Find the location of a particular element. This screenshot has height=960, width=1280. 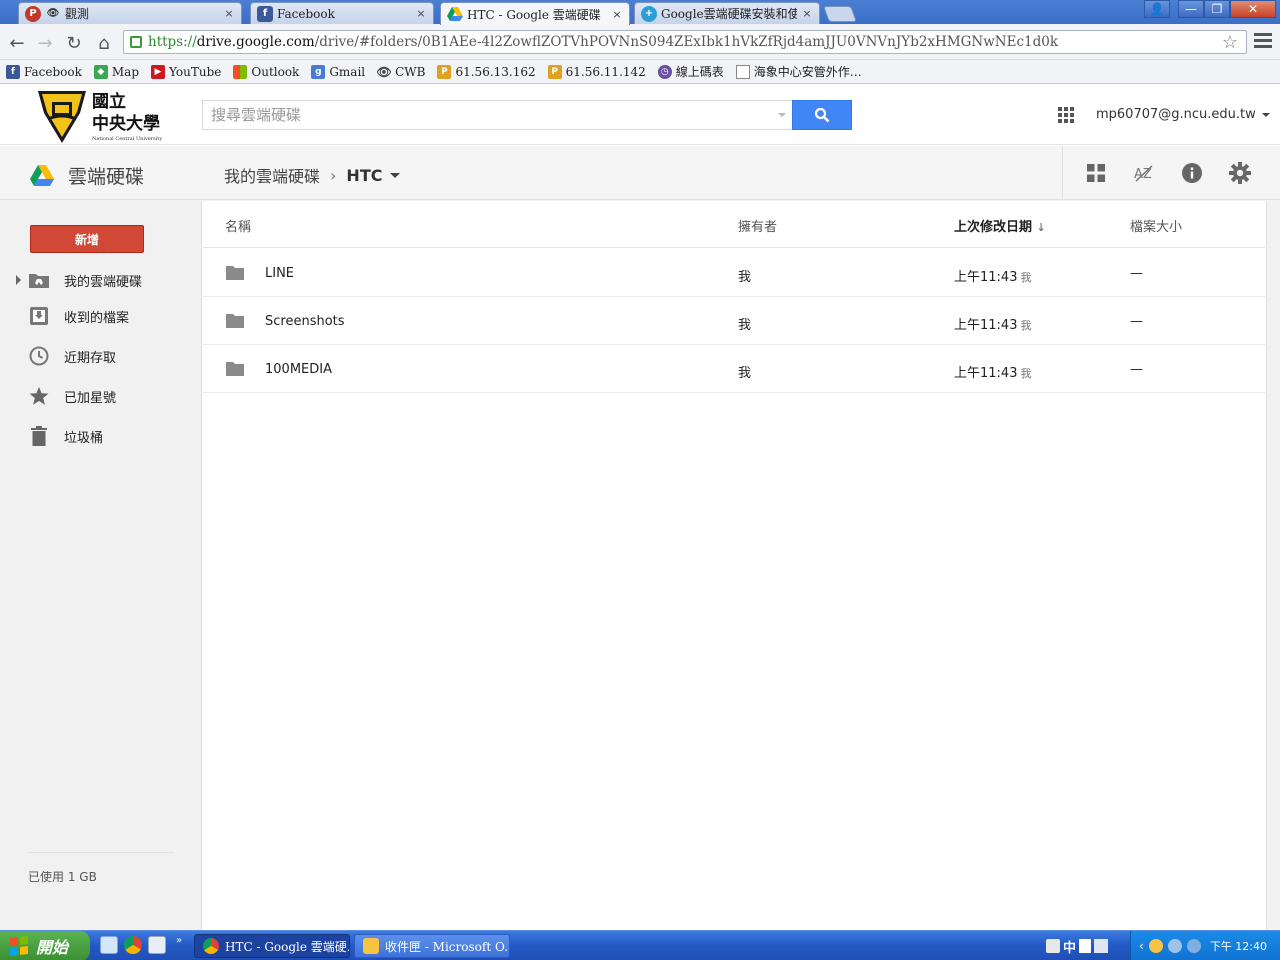

nav-label: 收到的檔案 is located at coordinates (97, 318).